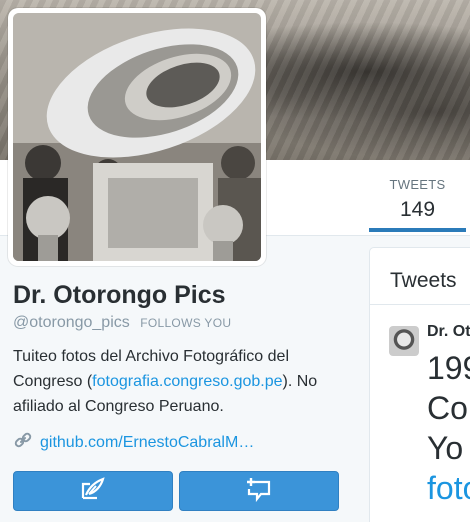 This screenshot has height=522, width=470. Describe the element at coordinates (447, 408) in the screenshot. I see `tweet-text-line: Co` at that location.